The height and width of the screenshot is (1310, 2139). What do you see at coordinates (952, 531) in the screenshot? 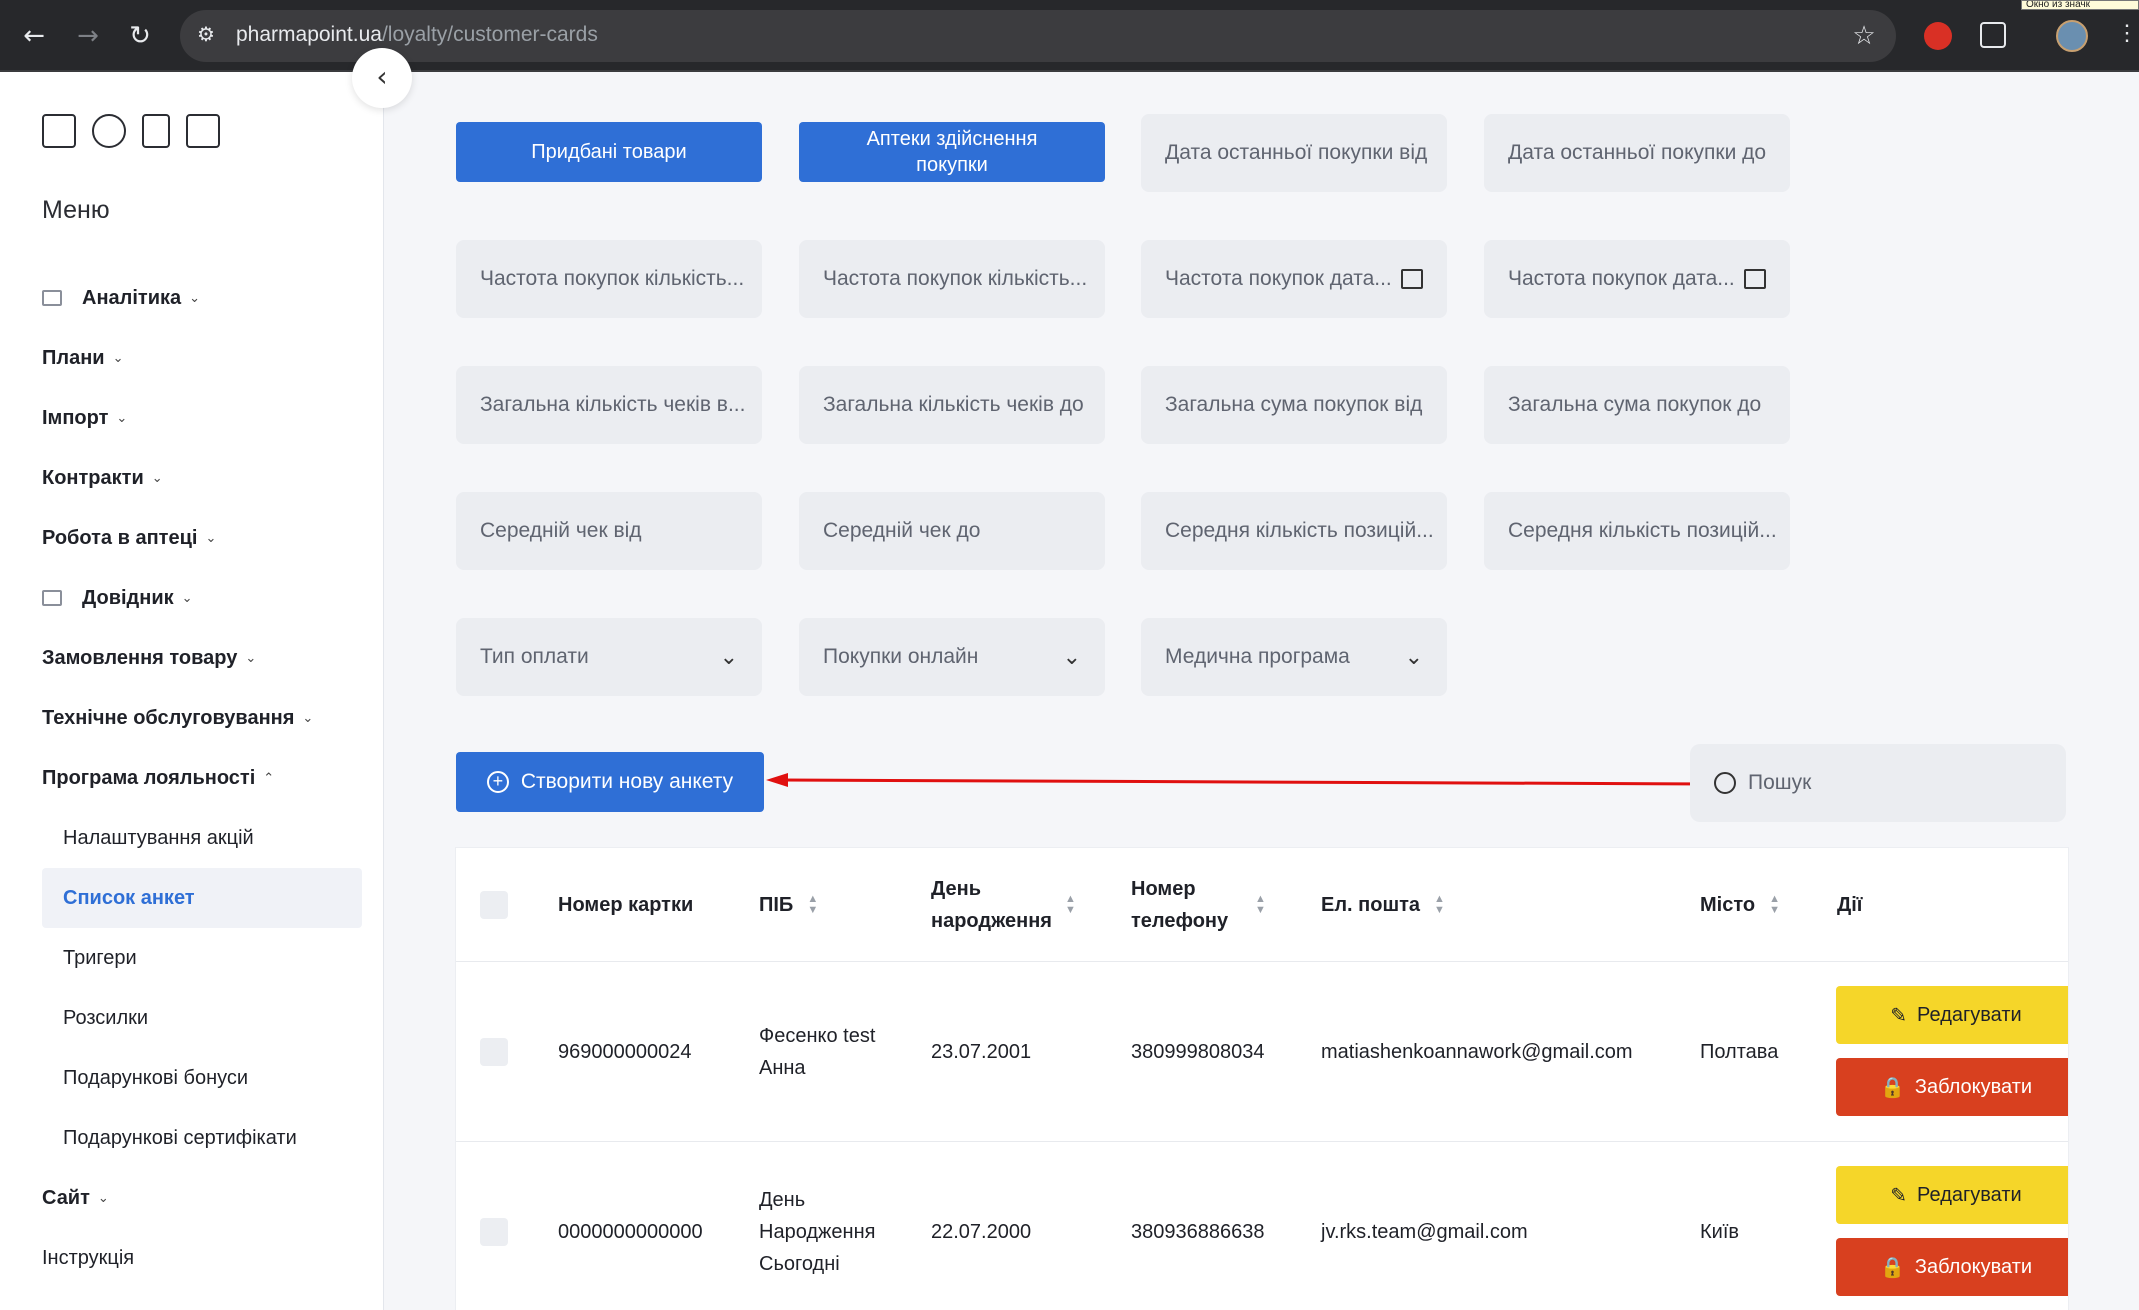
I see `avg-check-to-input: Середній чек до` at bounding box center [952, 531].